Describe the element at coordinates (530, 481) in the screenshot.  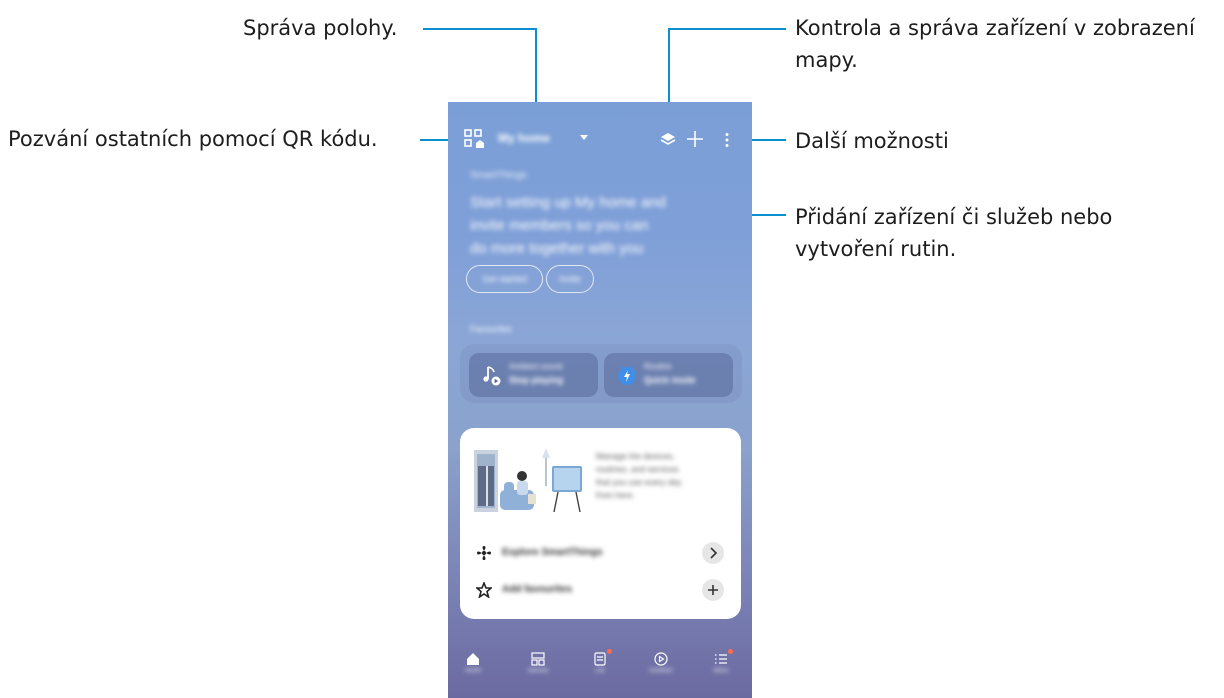
I see `promo-illustration` at that location.